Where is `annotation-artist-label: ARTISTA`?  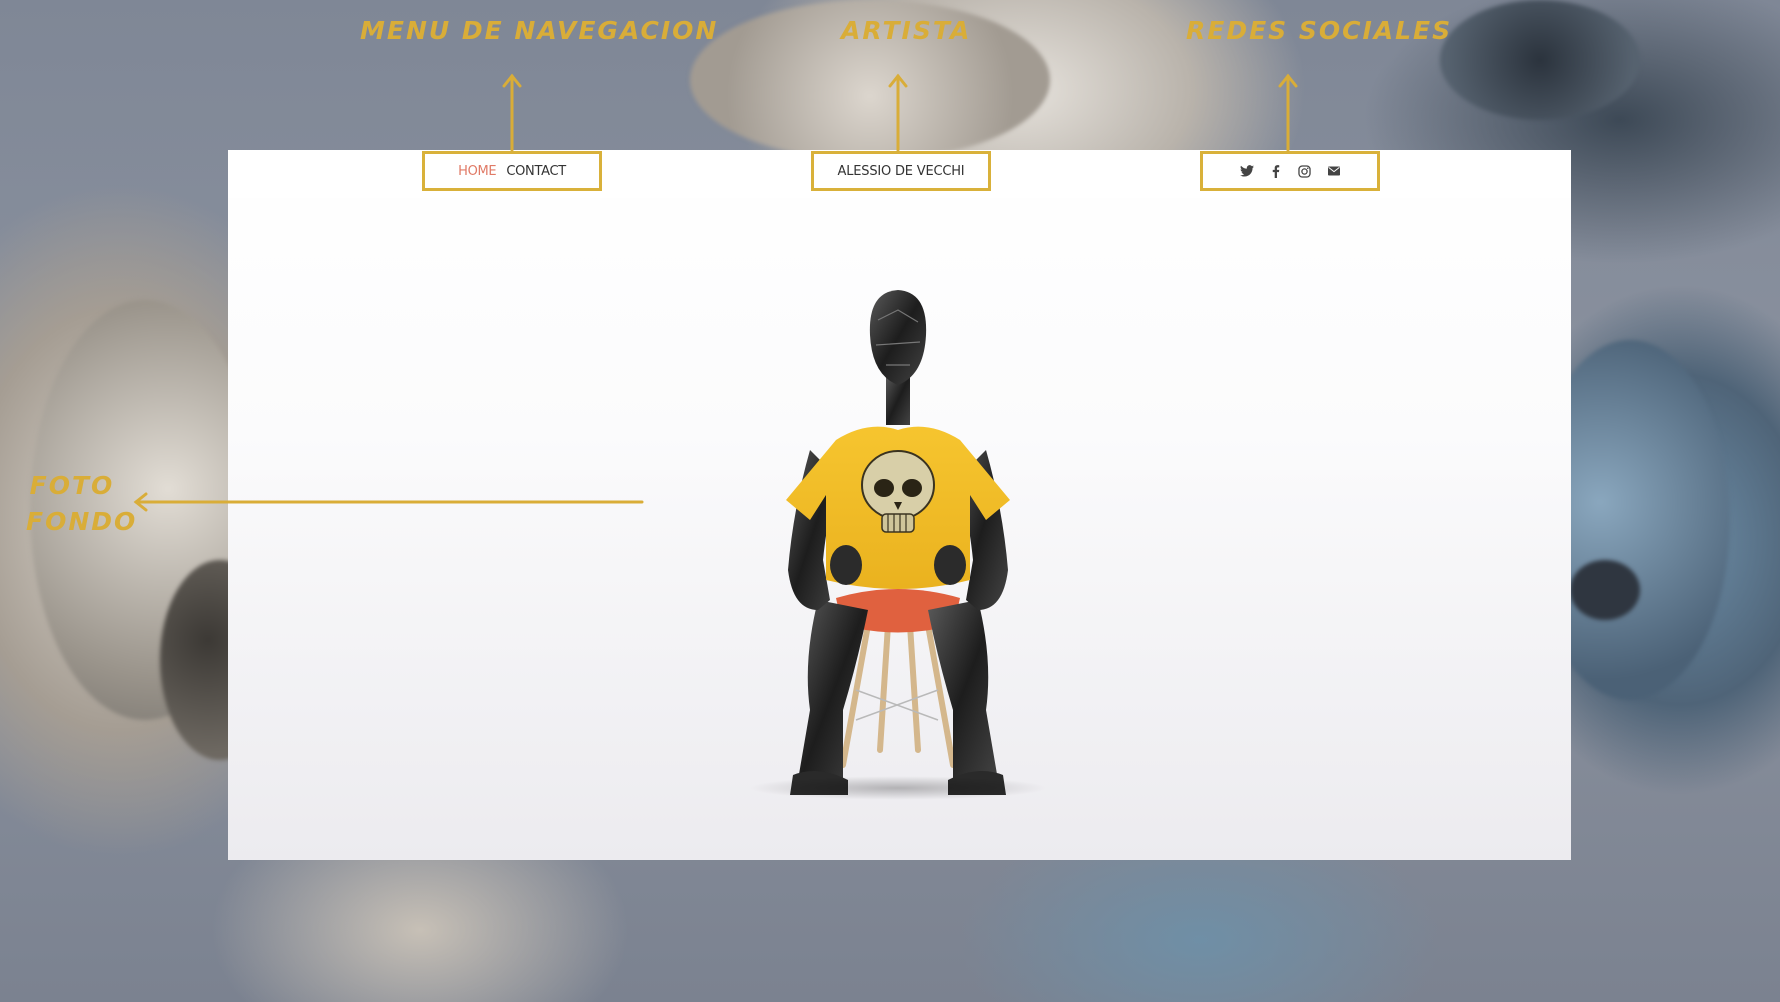
annotation-artist-label: ARTISTA is located at coordinates (906, 30).